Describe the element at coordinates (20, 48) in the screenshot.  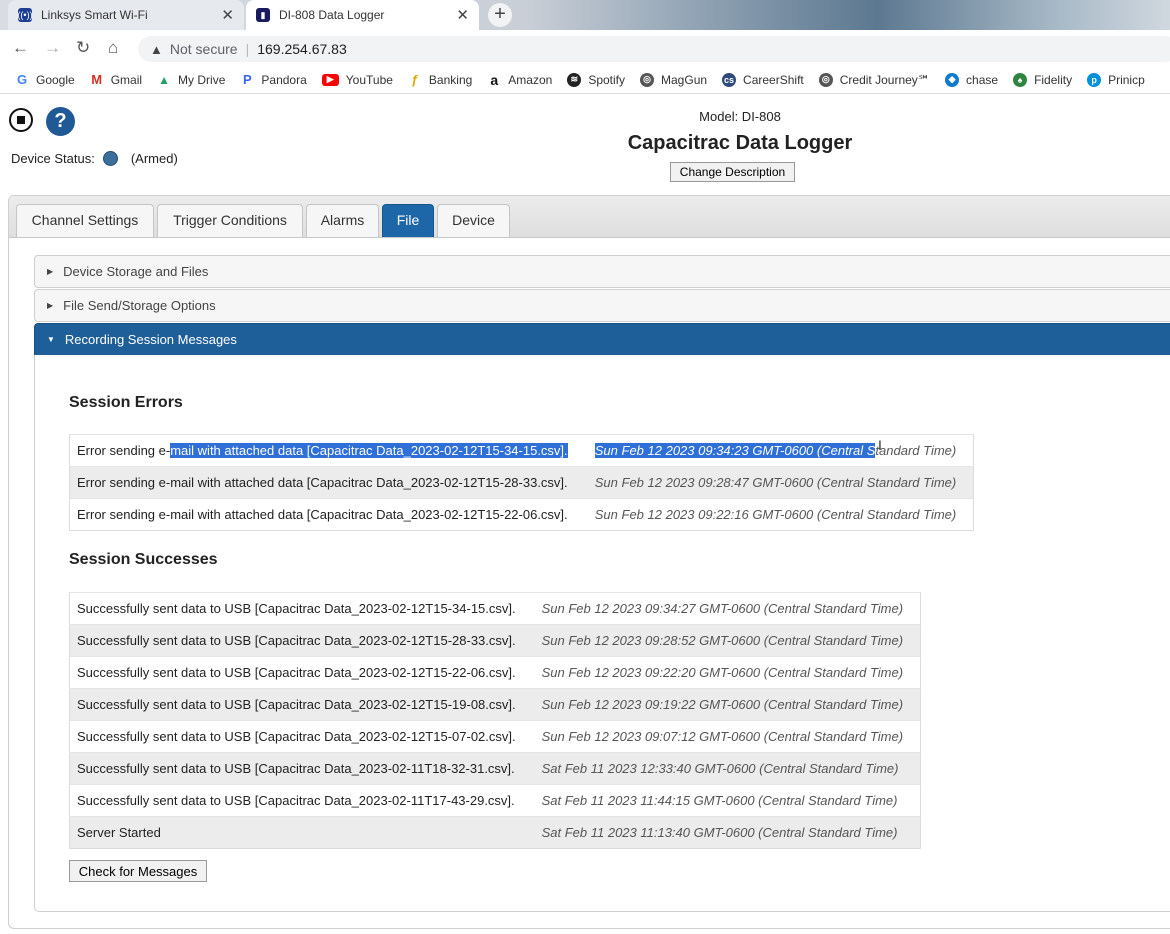
I see `back-arrow-icon: ←` at that location.